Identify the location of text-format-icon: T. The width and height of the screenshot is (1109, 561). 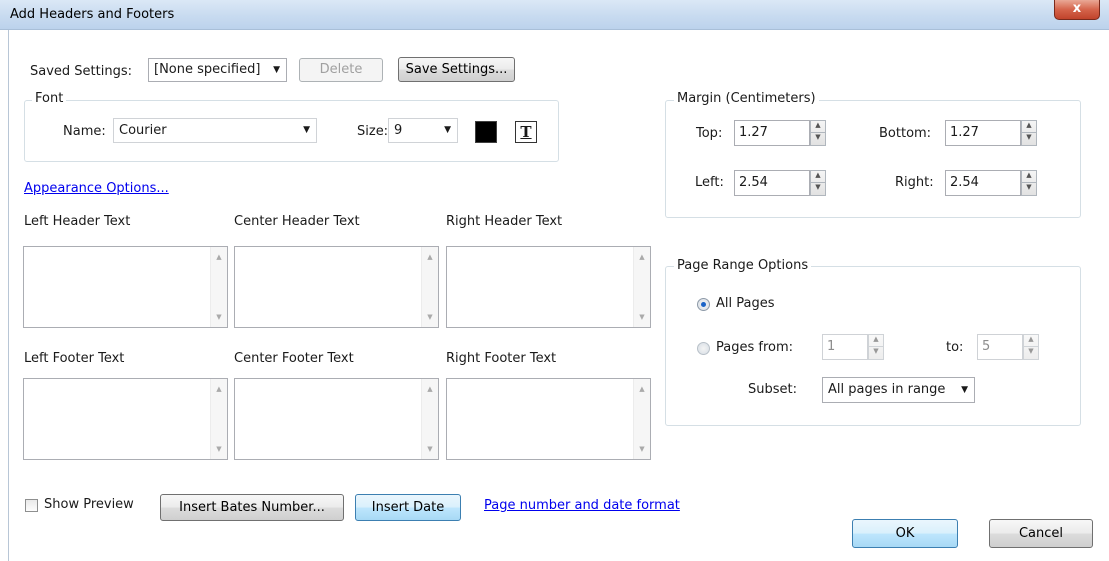
(526, 132).